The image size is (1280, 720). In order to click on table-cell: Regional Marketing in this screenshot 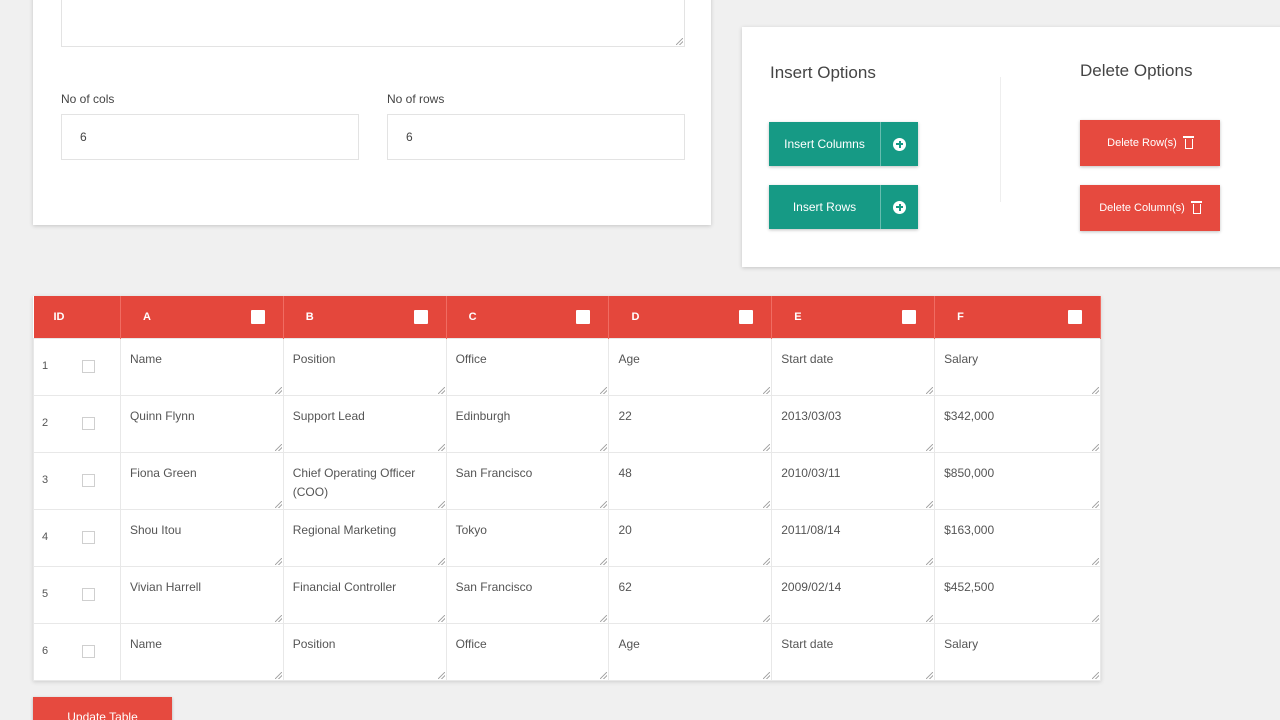, I will do `click(364, 537)`.